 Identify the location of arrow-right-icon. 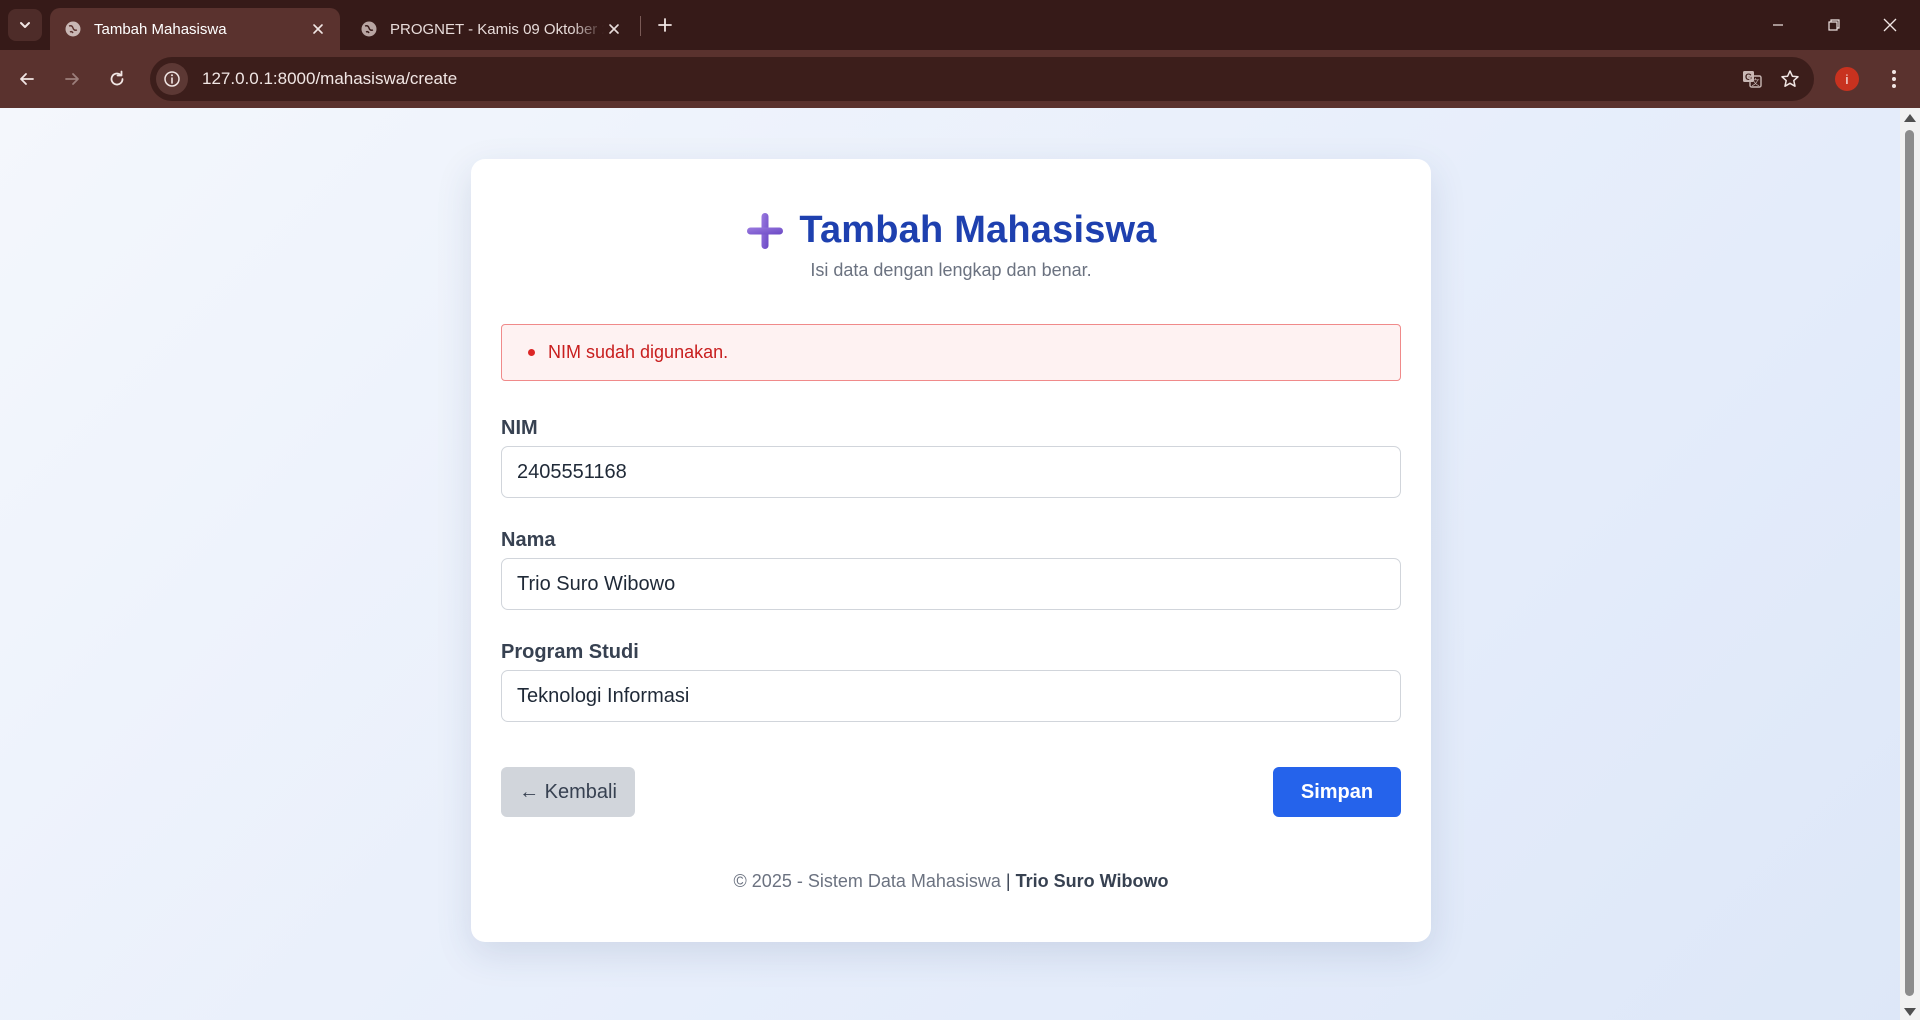
(72, 79).